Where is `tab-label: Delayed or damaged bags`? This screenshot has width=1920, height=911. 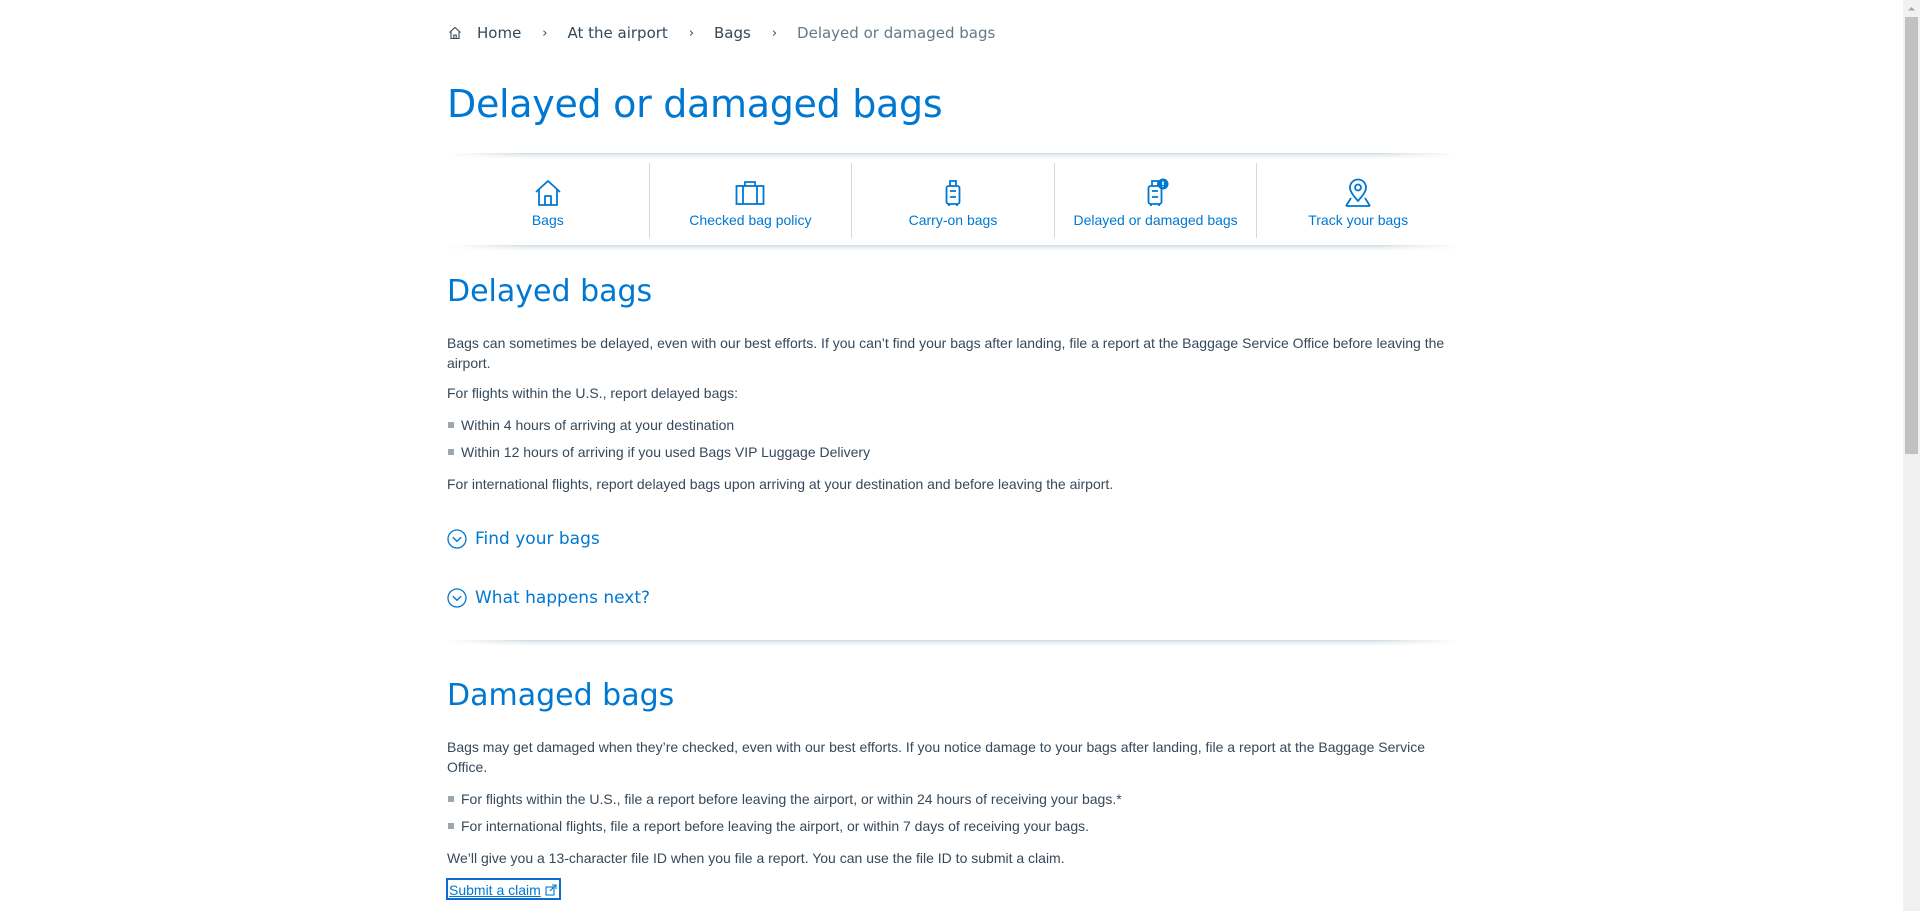 tab-label: Delayed or damaged bags is located at coordinates (1155, 220).